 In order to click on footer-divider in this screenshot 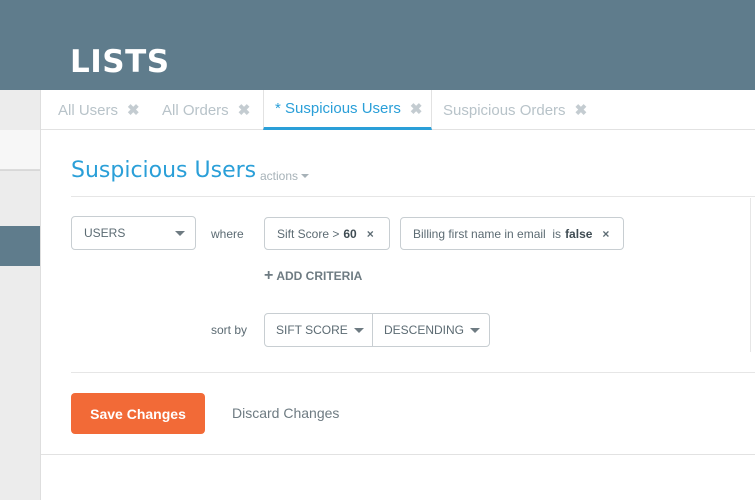, I will do `click(413, 372)`.